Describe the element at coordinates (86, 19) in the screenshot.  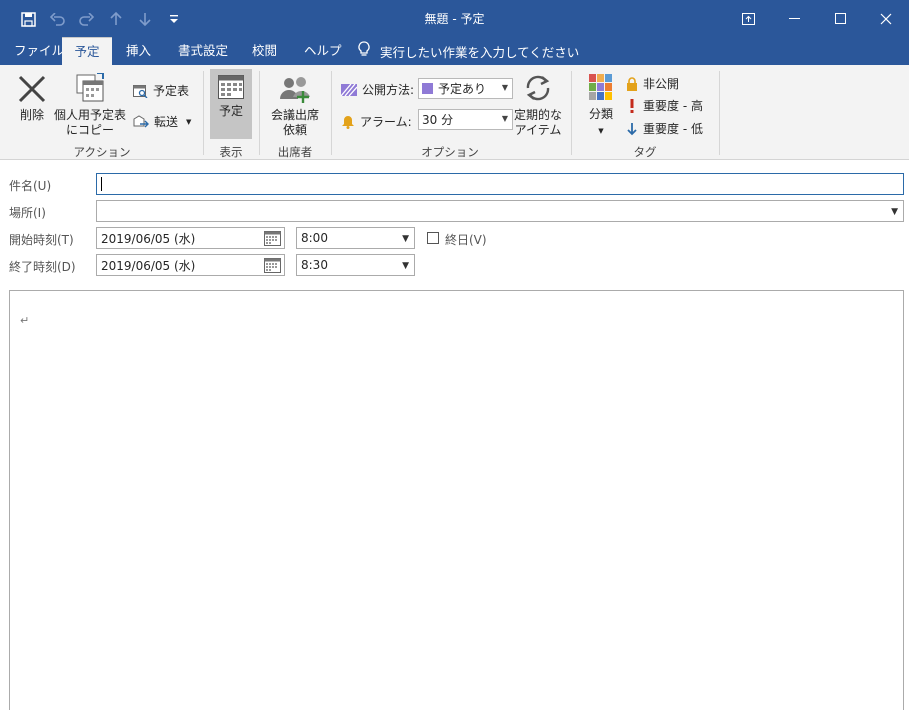
I see `redo-icon` at that location.